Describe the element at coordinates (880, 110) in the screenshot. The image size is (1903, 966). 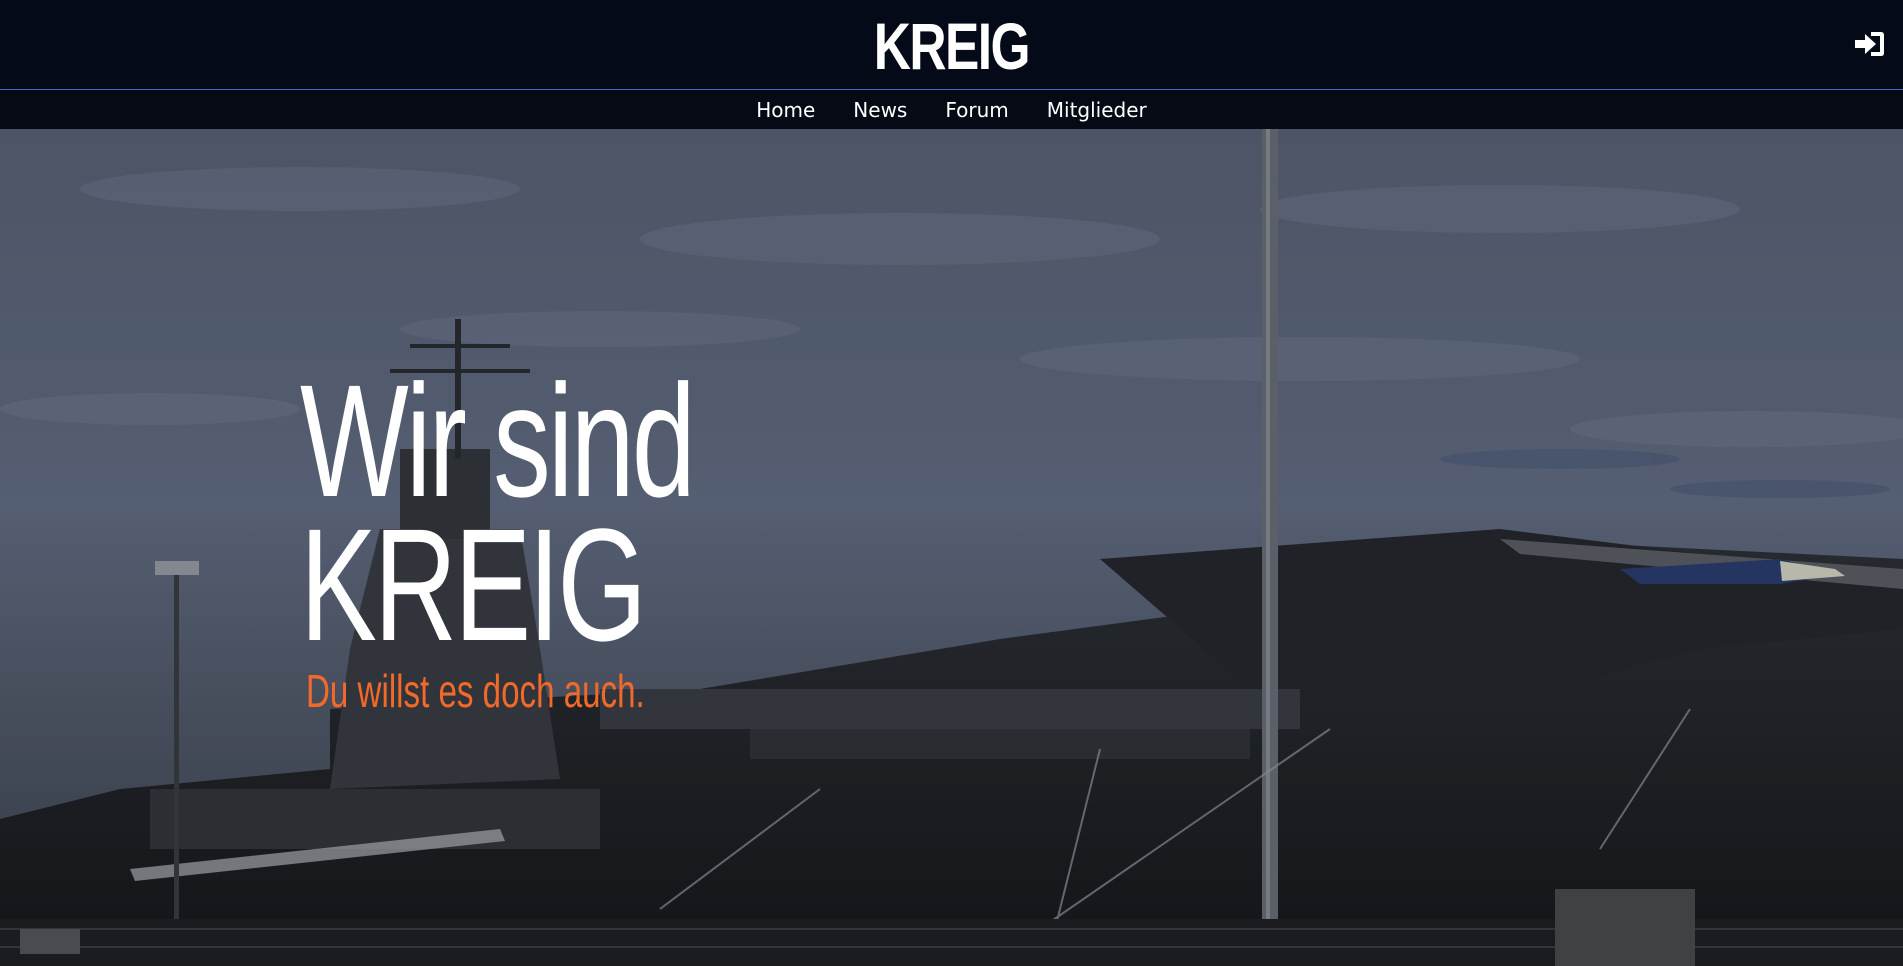
I see `nav-item-news: News` at that location.